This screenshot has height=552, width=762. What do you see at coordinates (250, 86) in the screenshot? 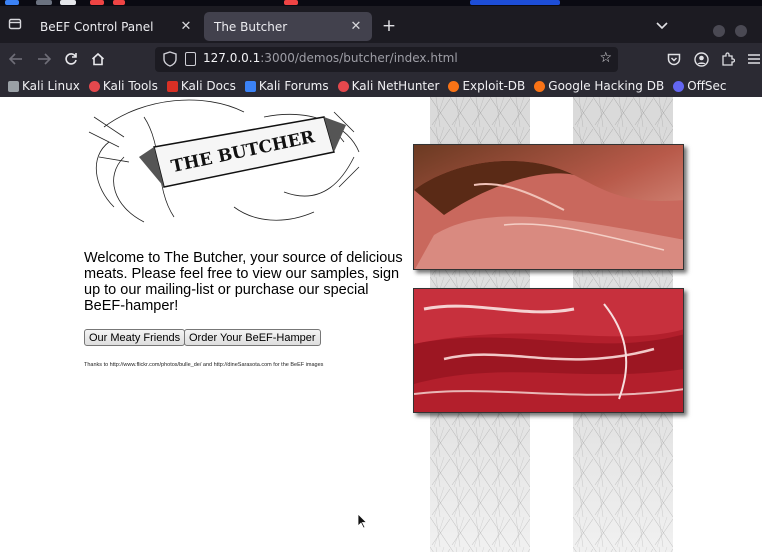
I see `kali-forums-icon` at bounding box center [250, 86].